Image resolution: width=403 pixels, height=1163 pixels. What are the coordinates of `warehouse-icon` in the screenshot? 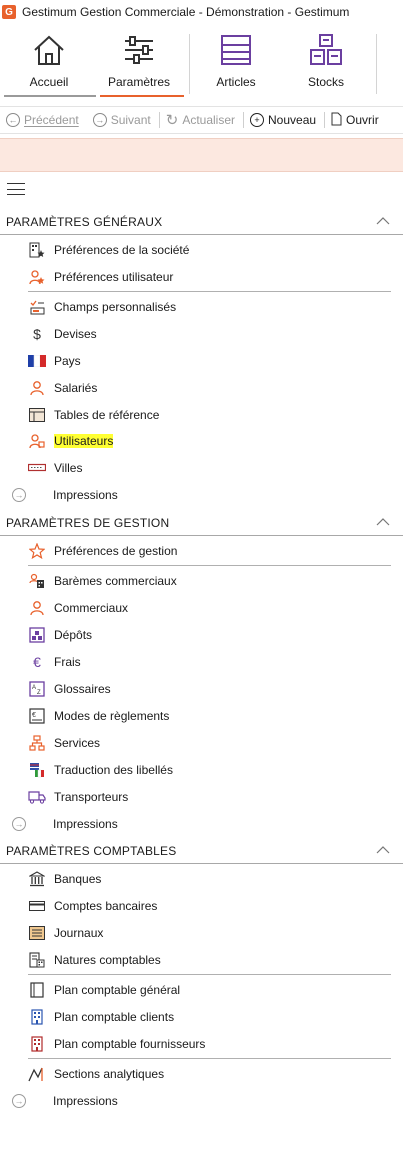 It's located at (37, 635).